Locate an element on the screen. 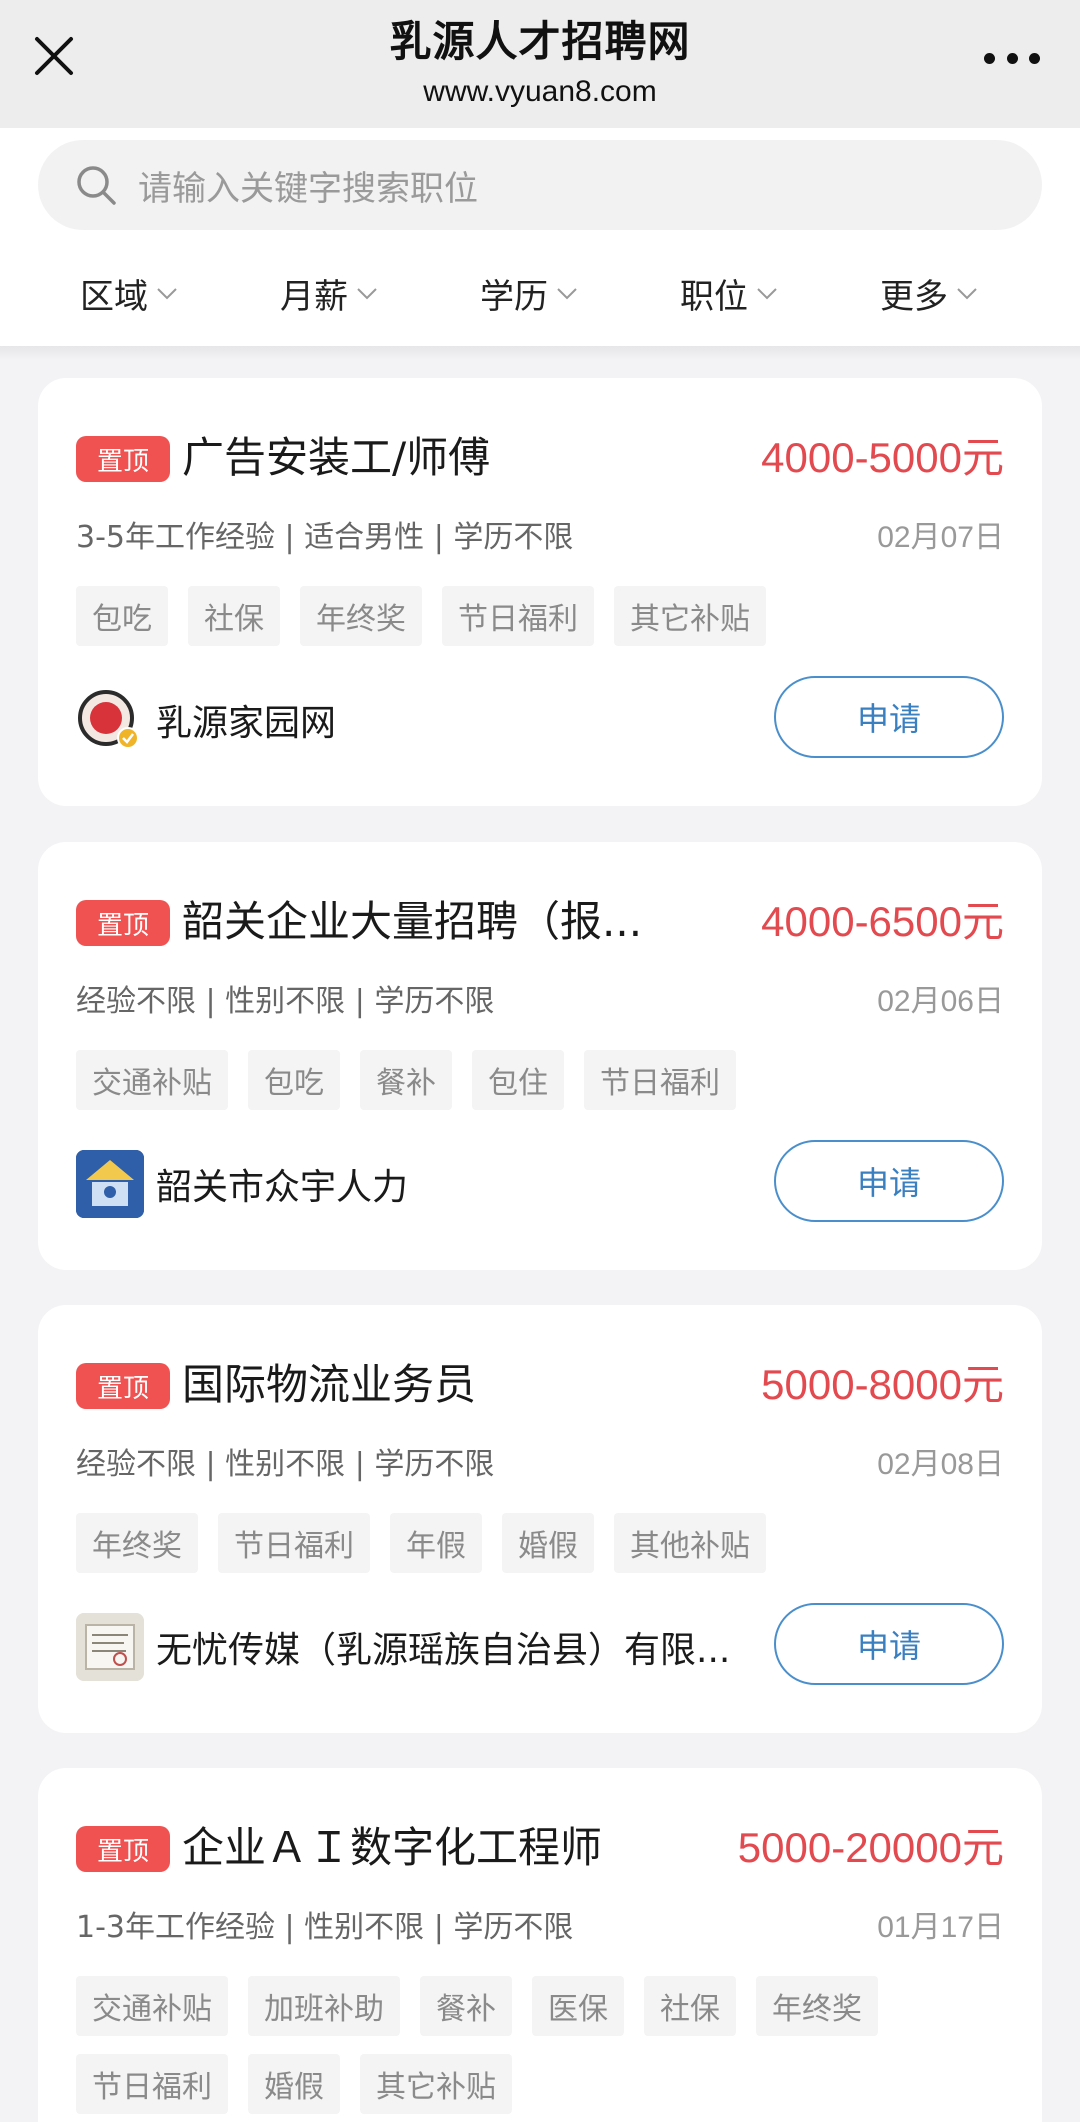 The image size is (1080, 2122). job-title: 广告安装工/师傅 is located at coordinates (336, 458).